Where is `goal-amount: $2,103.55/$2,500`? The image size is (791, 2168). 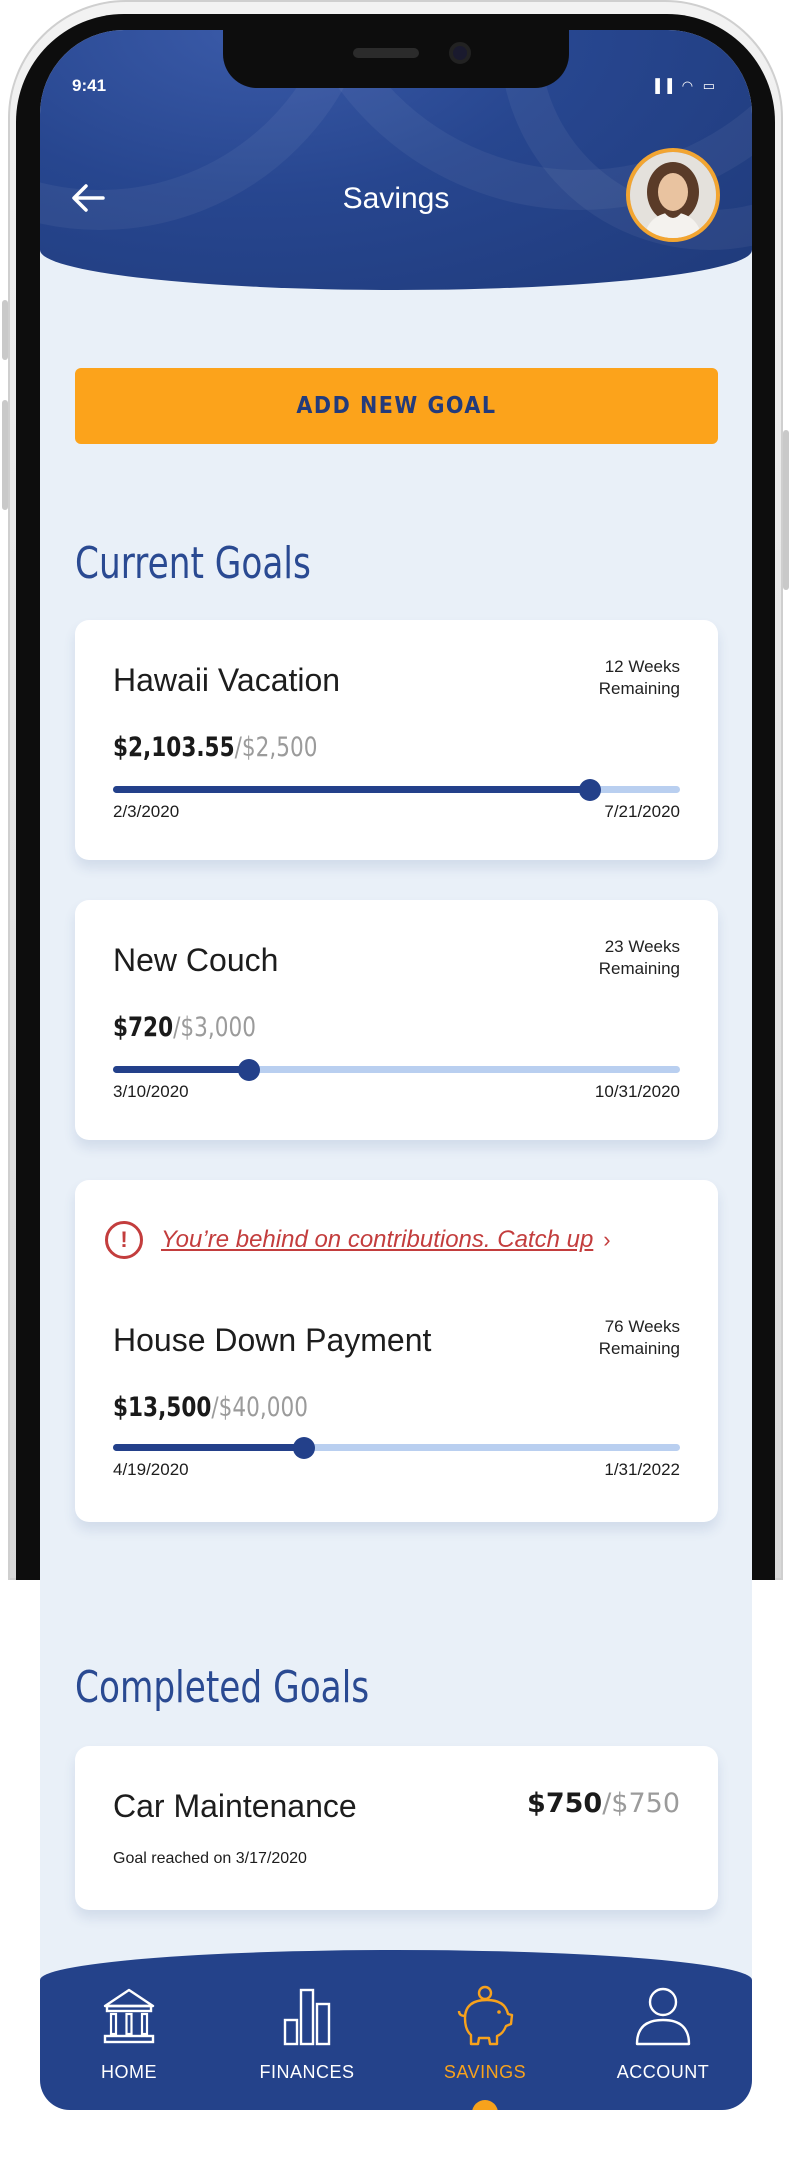 goal-amount: $2,103.55/$2,500 is located at coordinates (215, 747).